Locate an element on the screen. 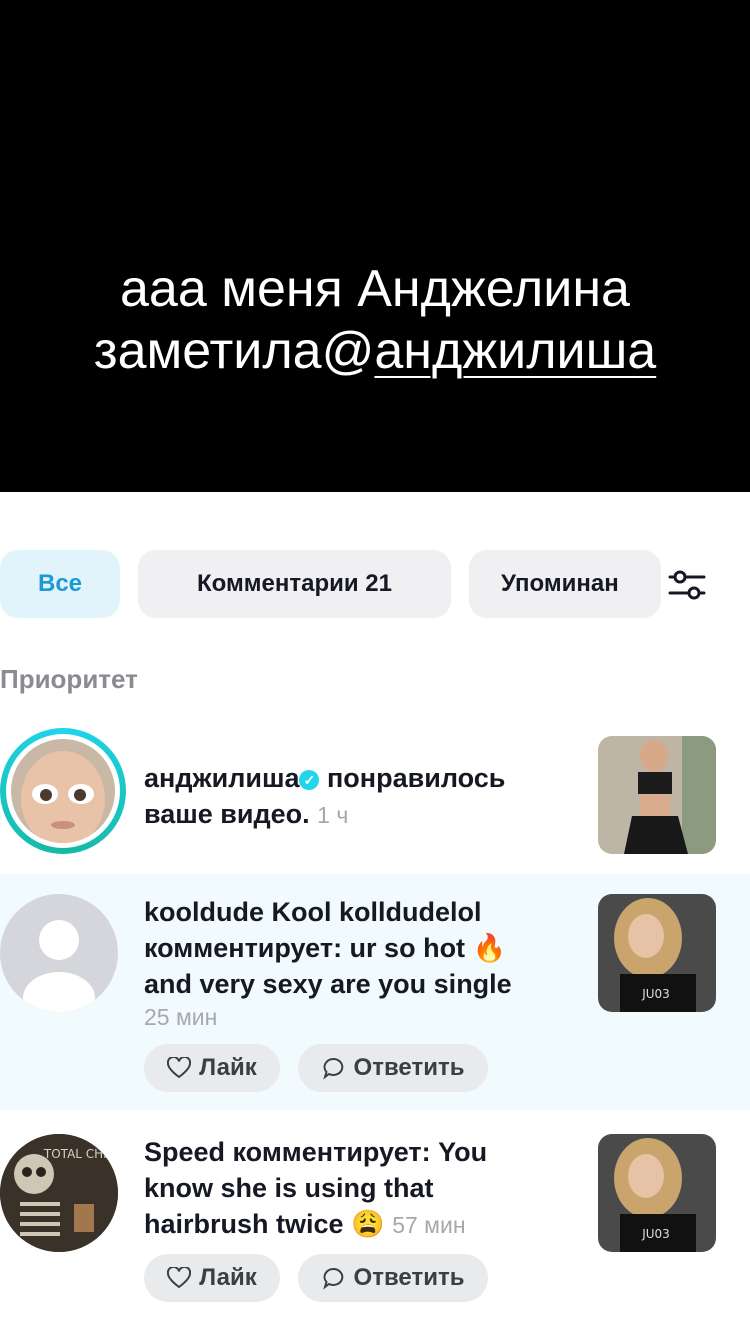 The width and height of the screenshot is (750, 1332). comment-line-3: and very sexy are you single is located at coordinates (328, 984).